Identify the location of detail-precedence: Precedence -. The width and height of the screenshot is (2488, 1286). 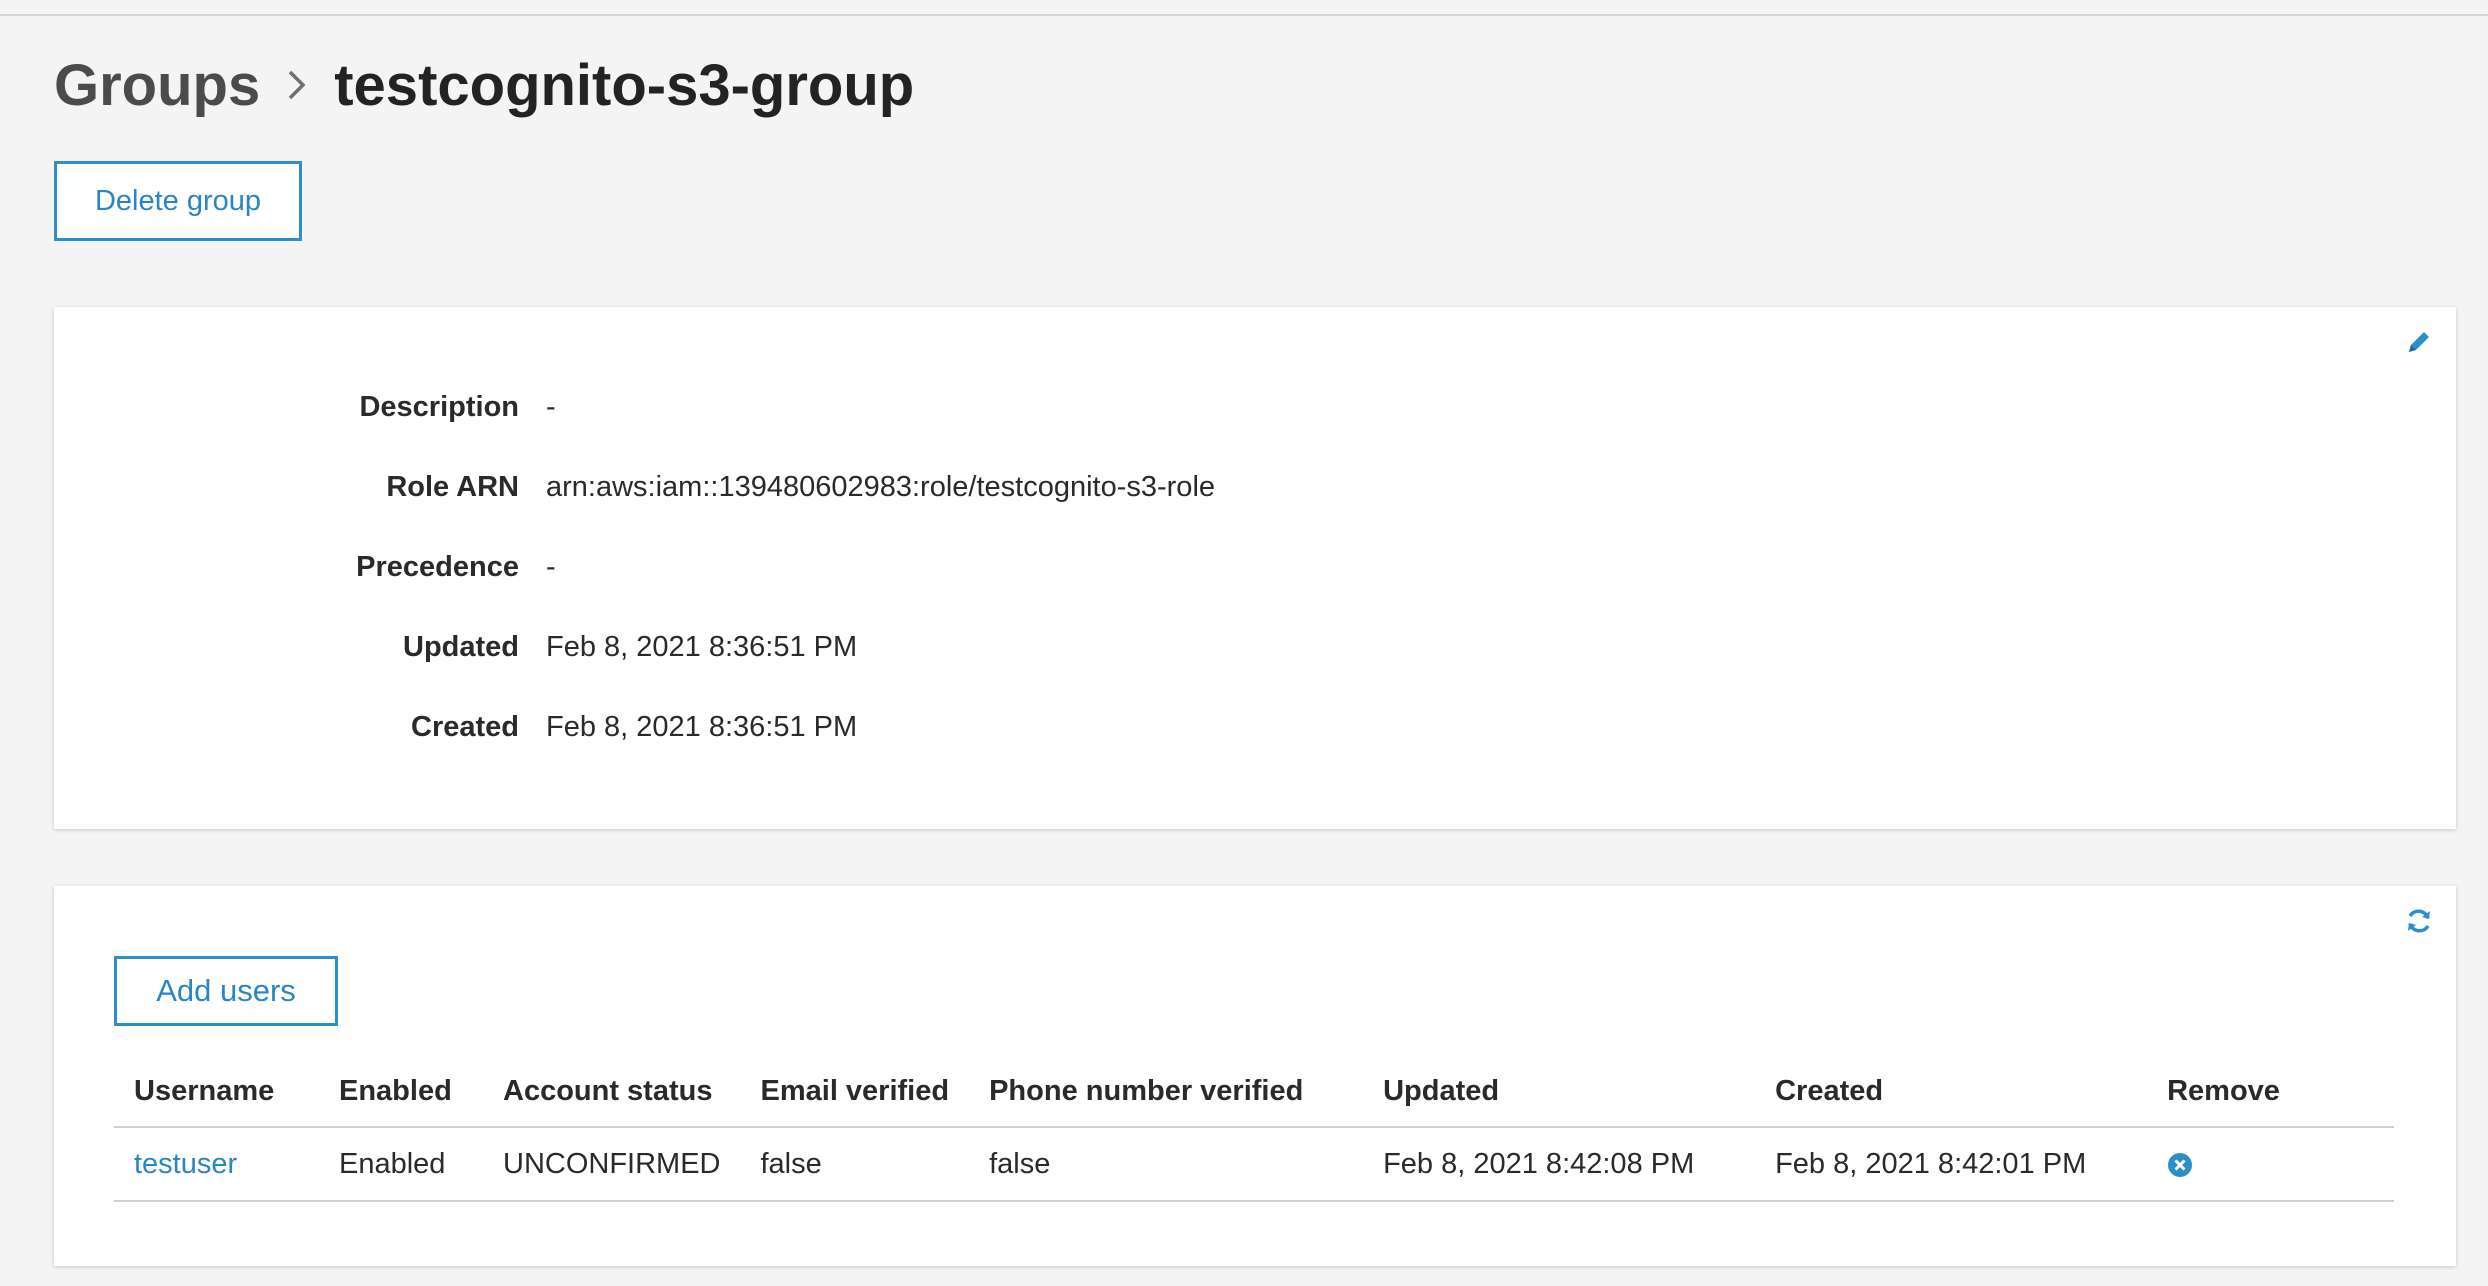
(305, 567).